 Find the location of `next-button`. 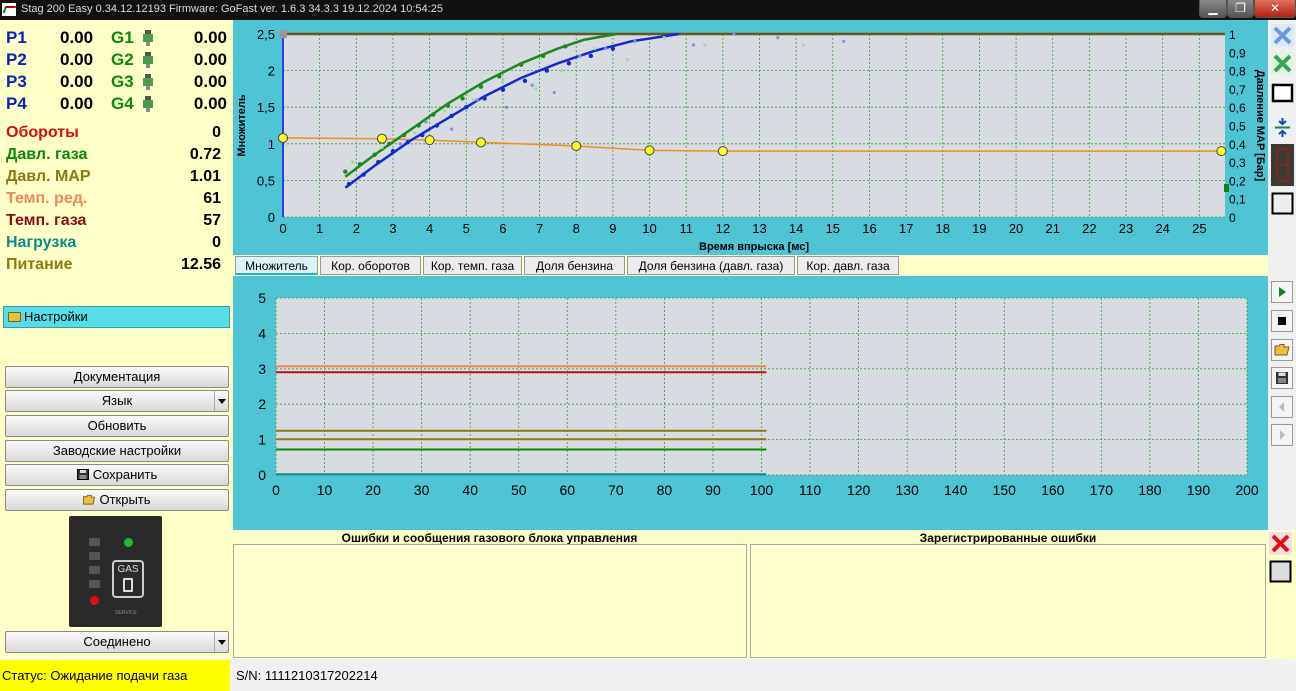

next-button is located at coordinates (1282, 435).